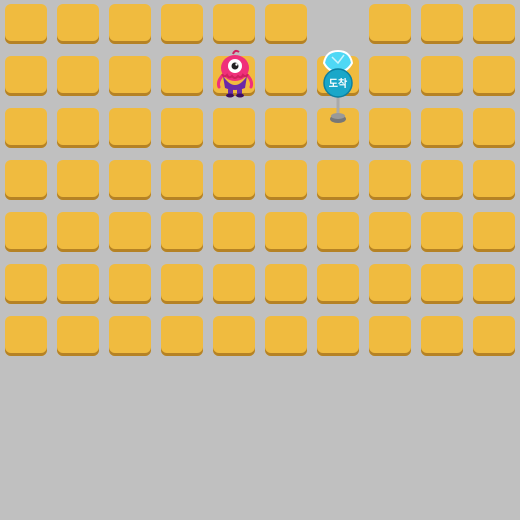  I want to click on goal-marker: 도착, so click(338, 89).